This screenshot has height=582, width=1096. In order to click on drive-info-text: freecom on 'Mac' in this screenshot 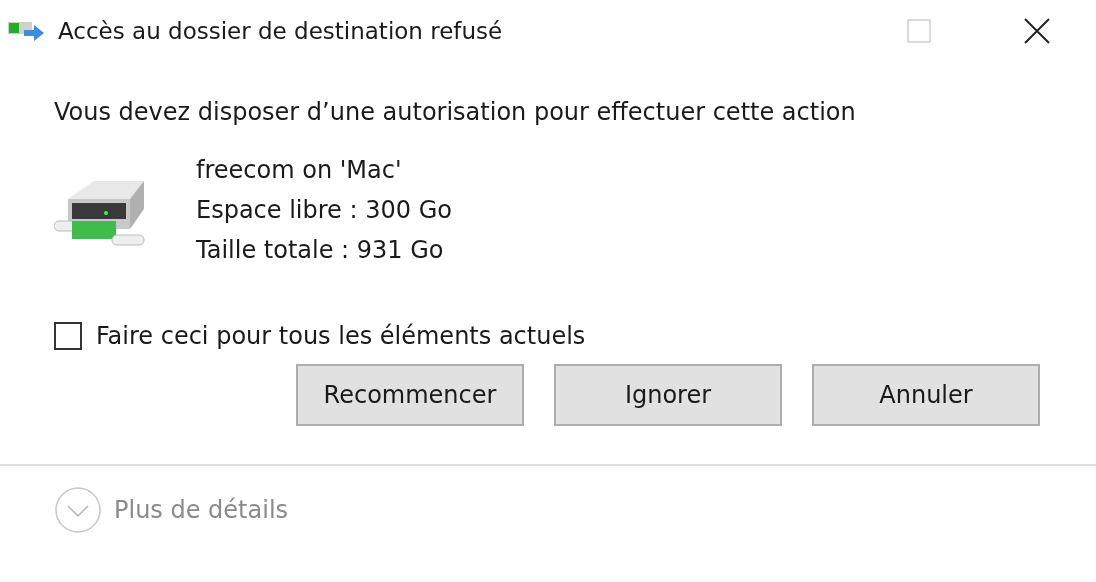, I will do `click(299, 170)`.